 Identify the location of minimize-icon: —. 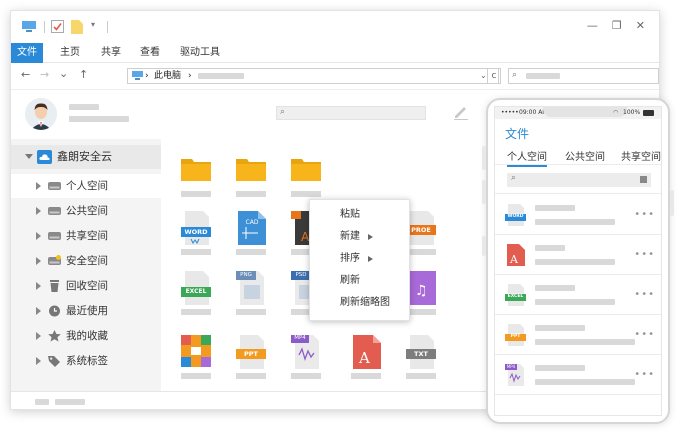
(592, 25).